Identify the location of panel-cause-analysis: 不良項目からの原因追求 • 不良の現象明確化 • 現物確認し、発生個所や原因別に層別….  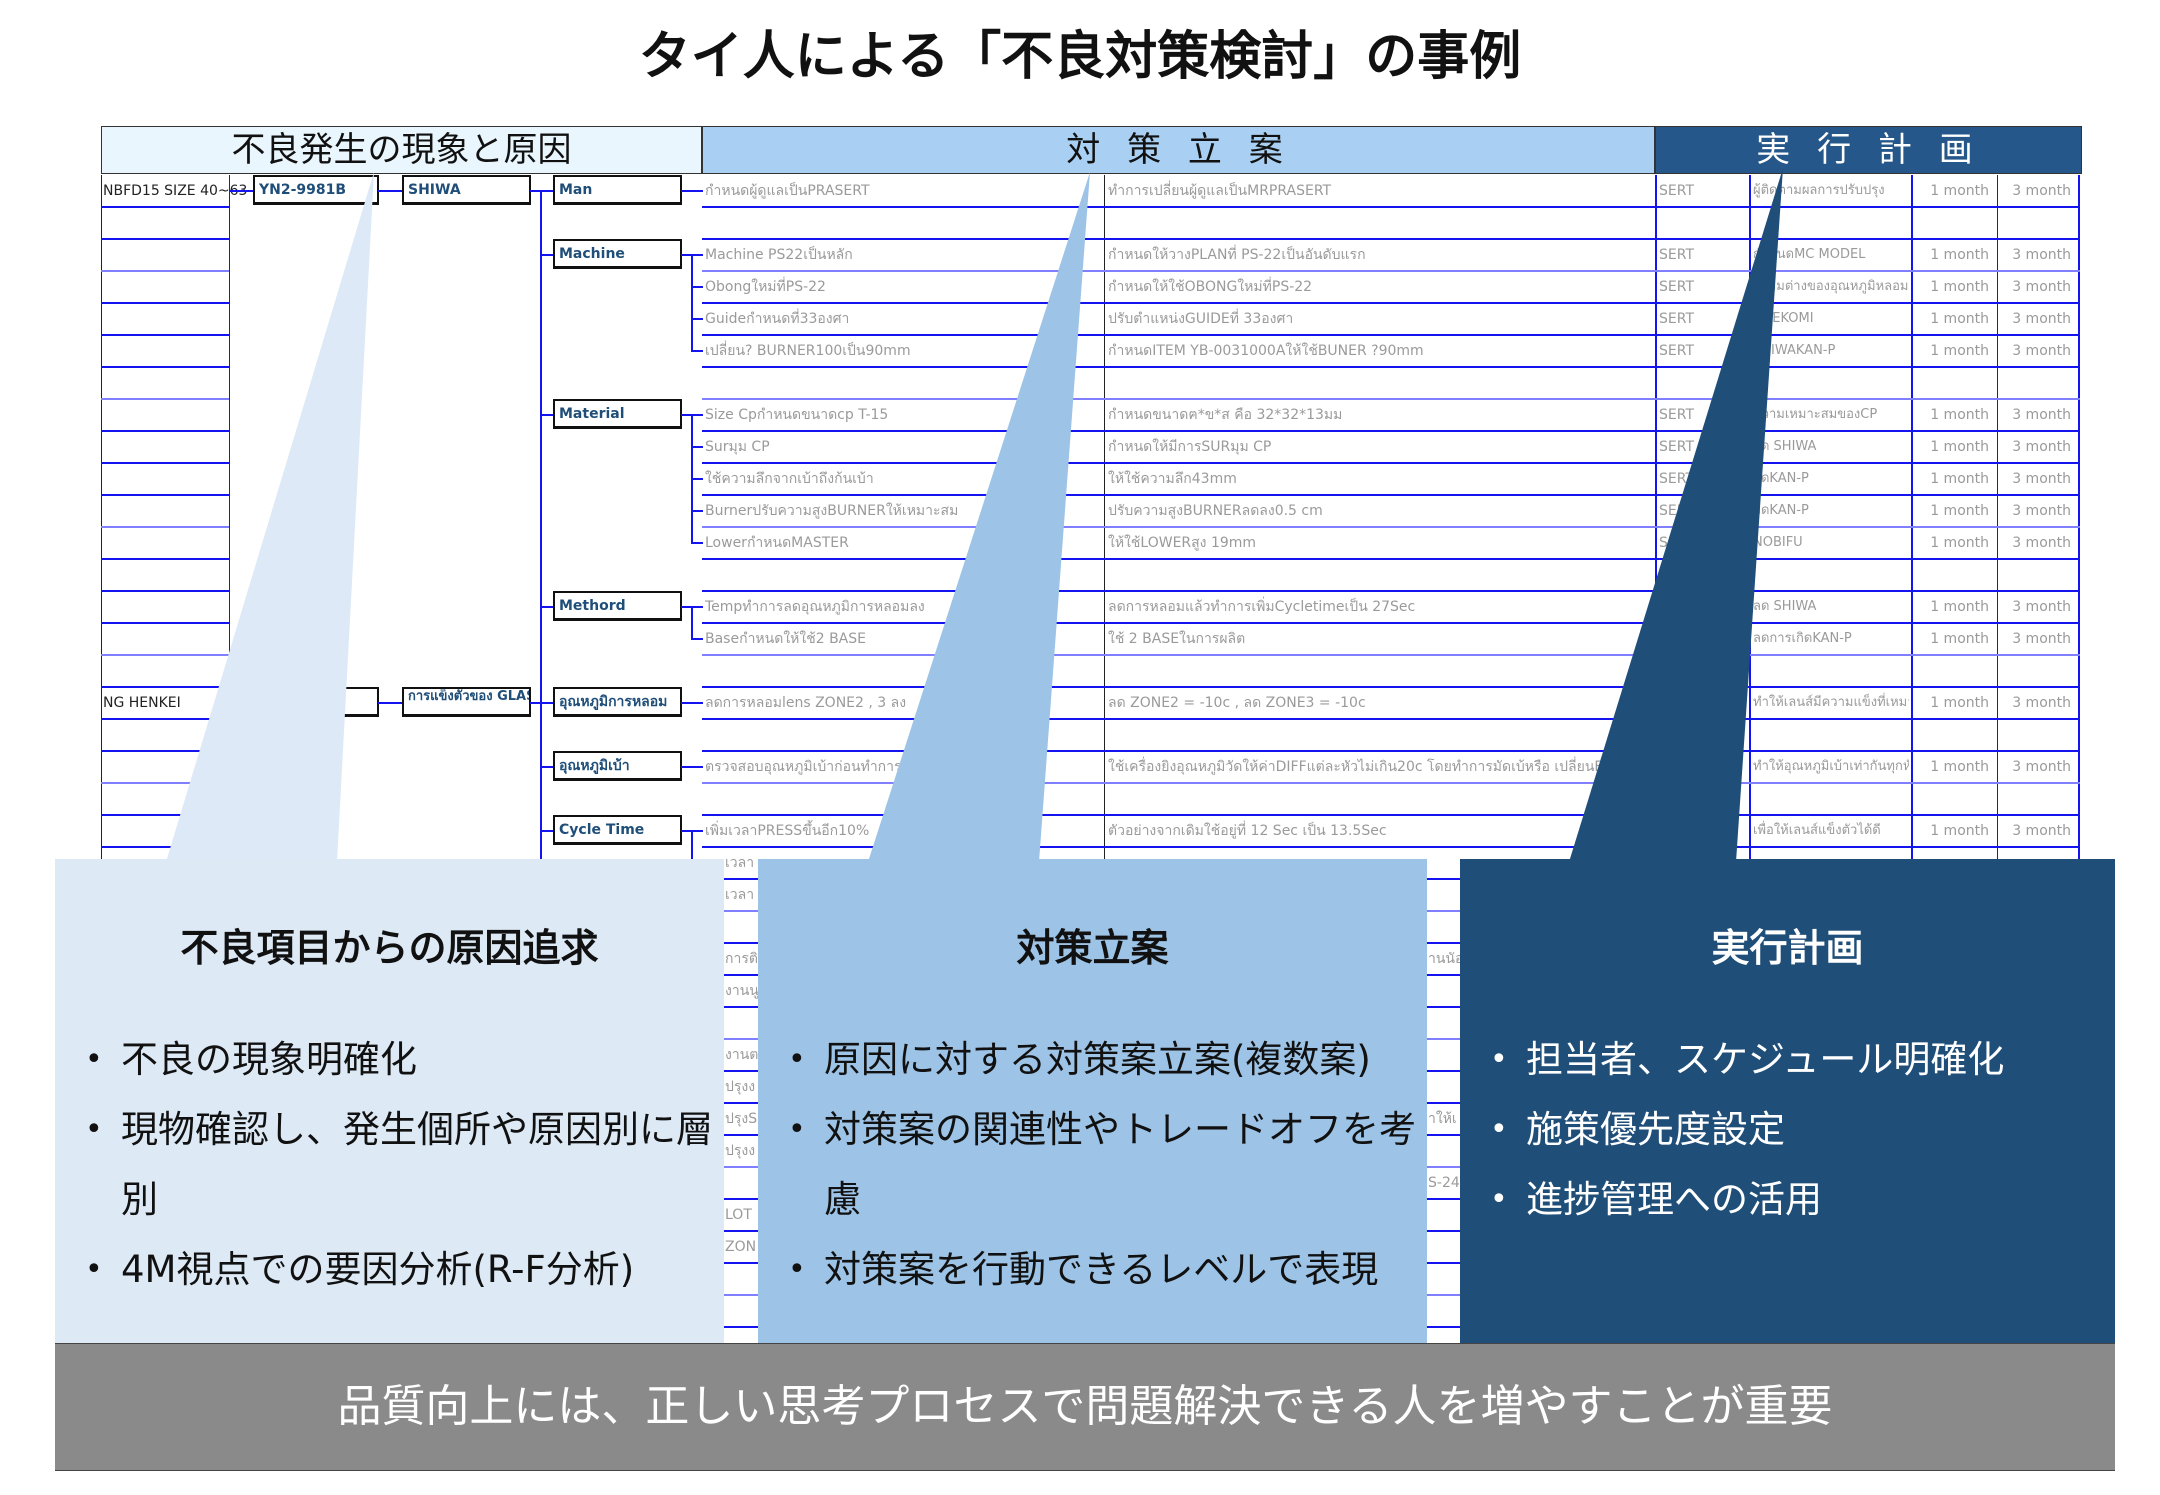
(389, 1101).